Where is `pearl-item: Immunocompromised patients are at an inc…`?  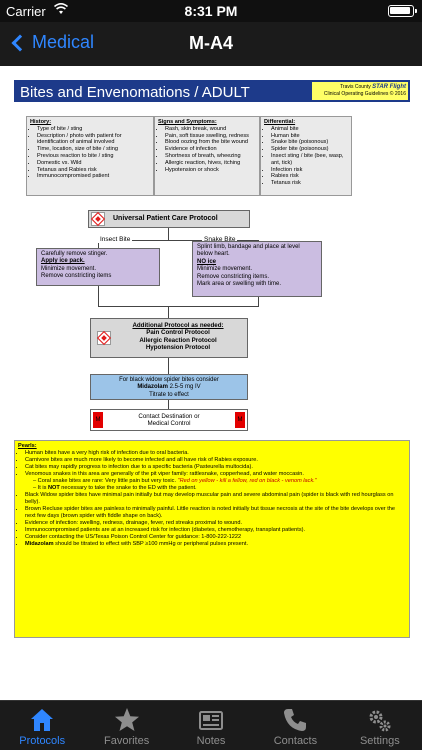 pearl-item: Immunocompromised patients are at an inc… is located at coordinates (215, 530).